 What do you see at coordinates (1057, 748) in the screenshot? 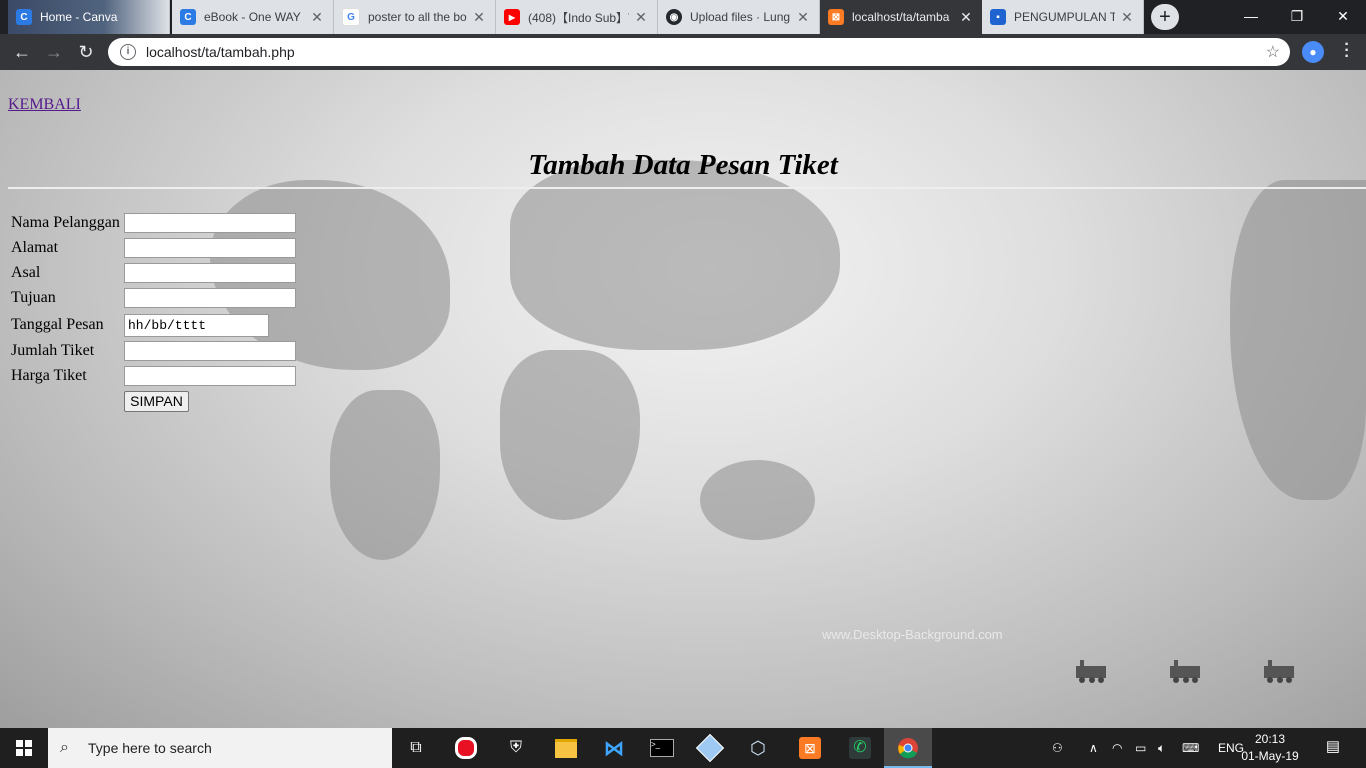
I see `people-icon: ⚇` at bounding box center [1057, 748].